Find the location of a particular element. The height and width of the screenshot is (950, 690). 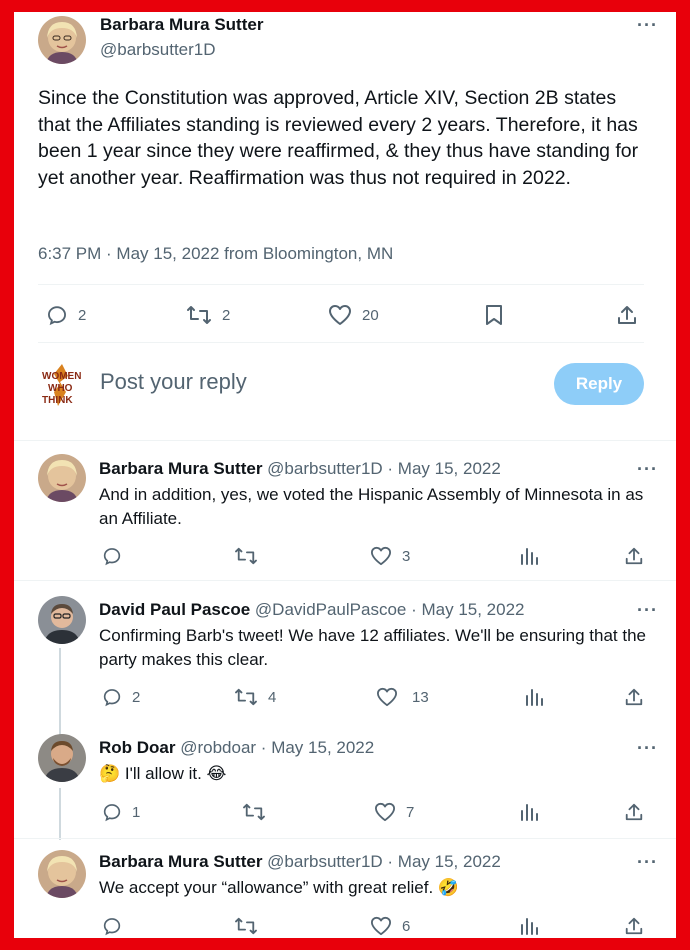

reply-author-name: Rob Doar is located at coordinates (137, 747).